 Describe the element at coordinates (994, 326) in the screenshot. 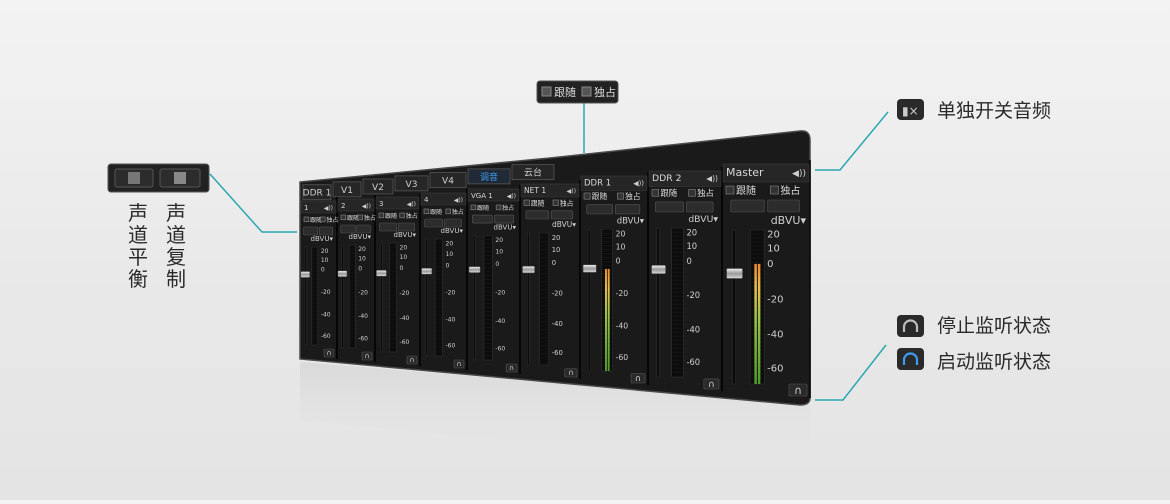

I see `stop-monitor-caption: 停止监听状态` at that location.